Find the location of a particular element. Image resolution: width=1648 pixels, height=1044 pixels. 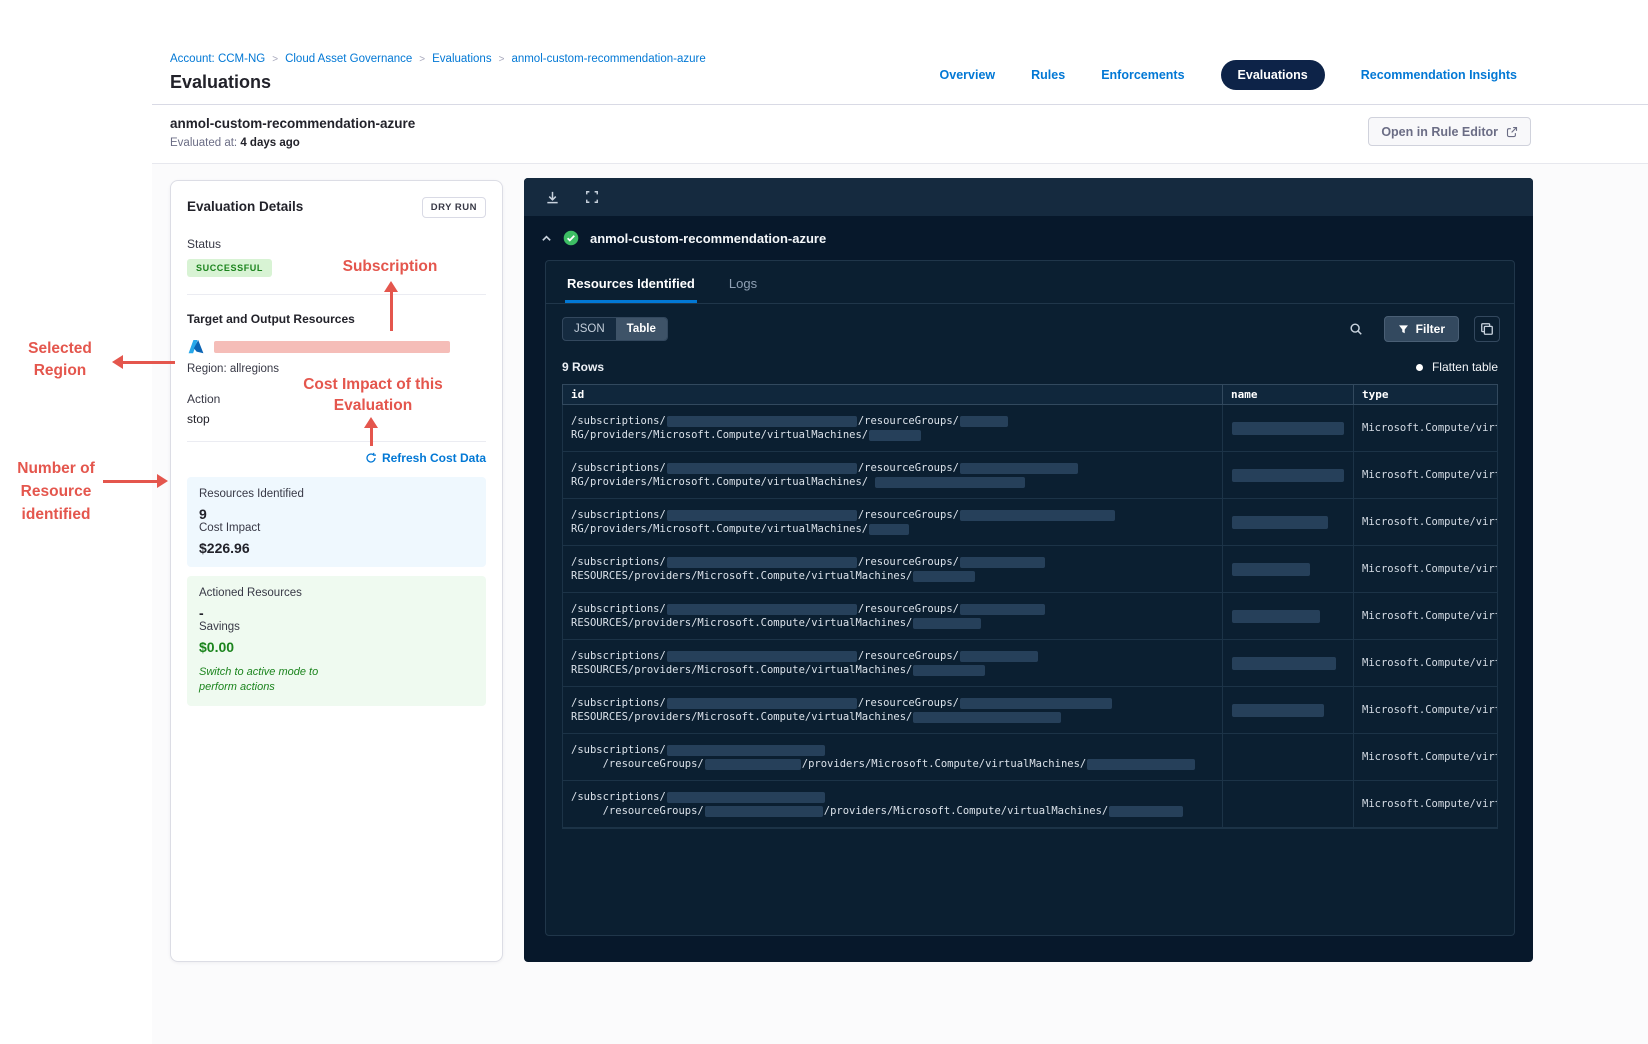

filter-button-label: Filter is located at coordinates (1430, 329).